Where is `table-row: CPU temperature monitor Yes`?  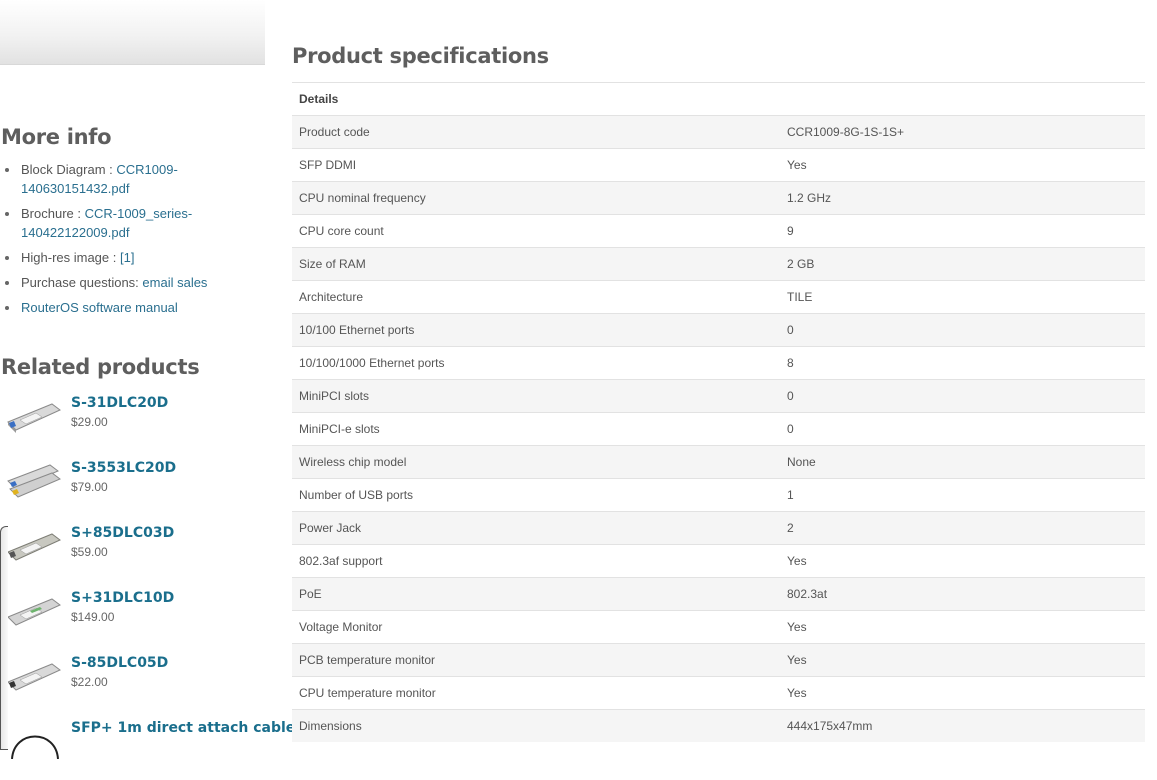 table-row: CPU temperature monitor Yes is located at coordinates (718, 693).